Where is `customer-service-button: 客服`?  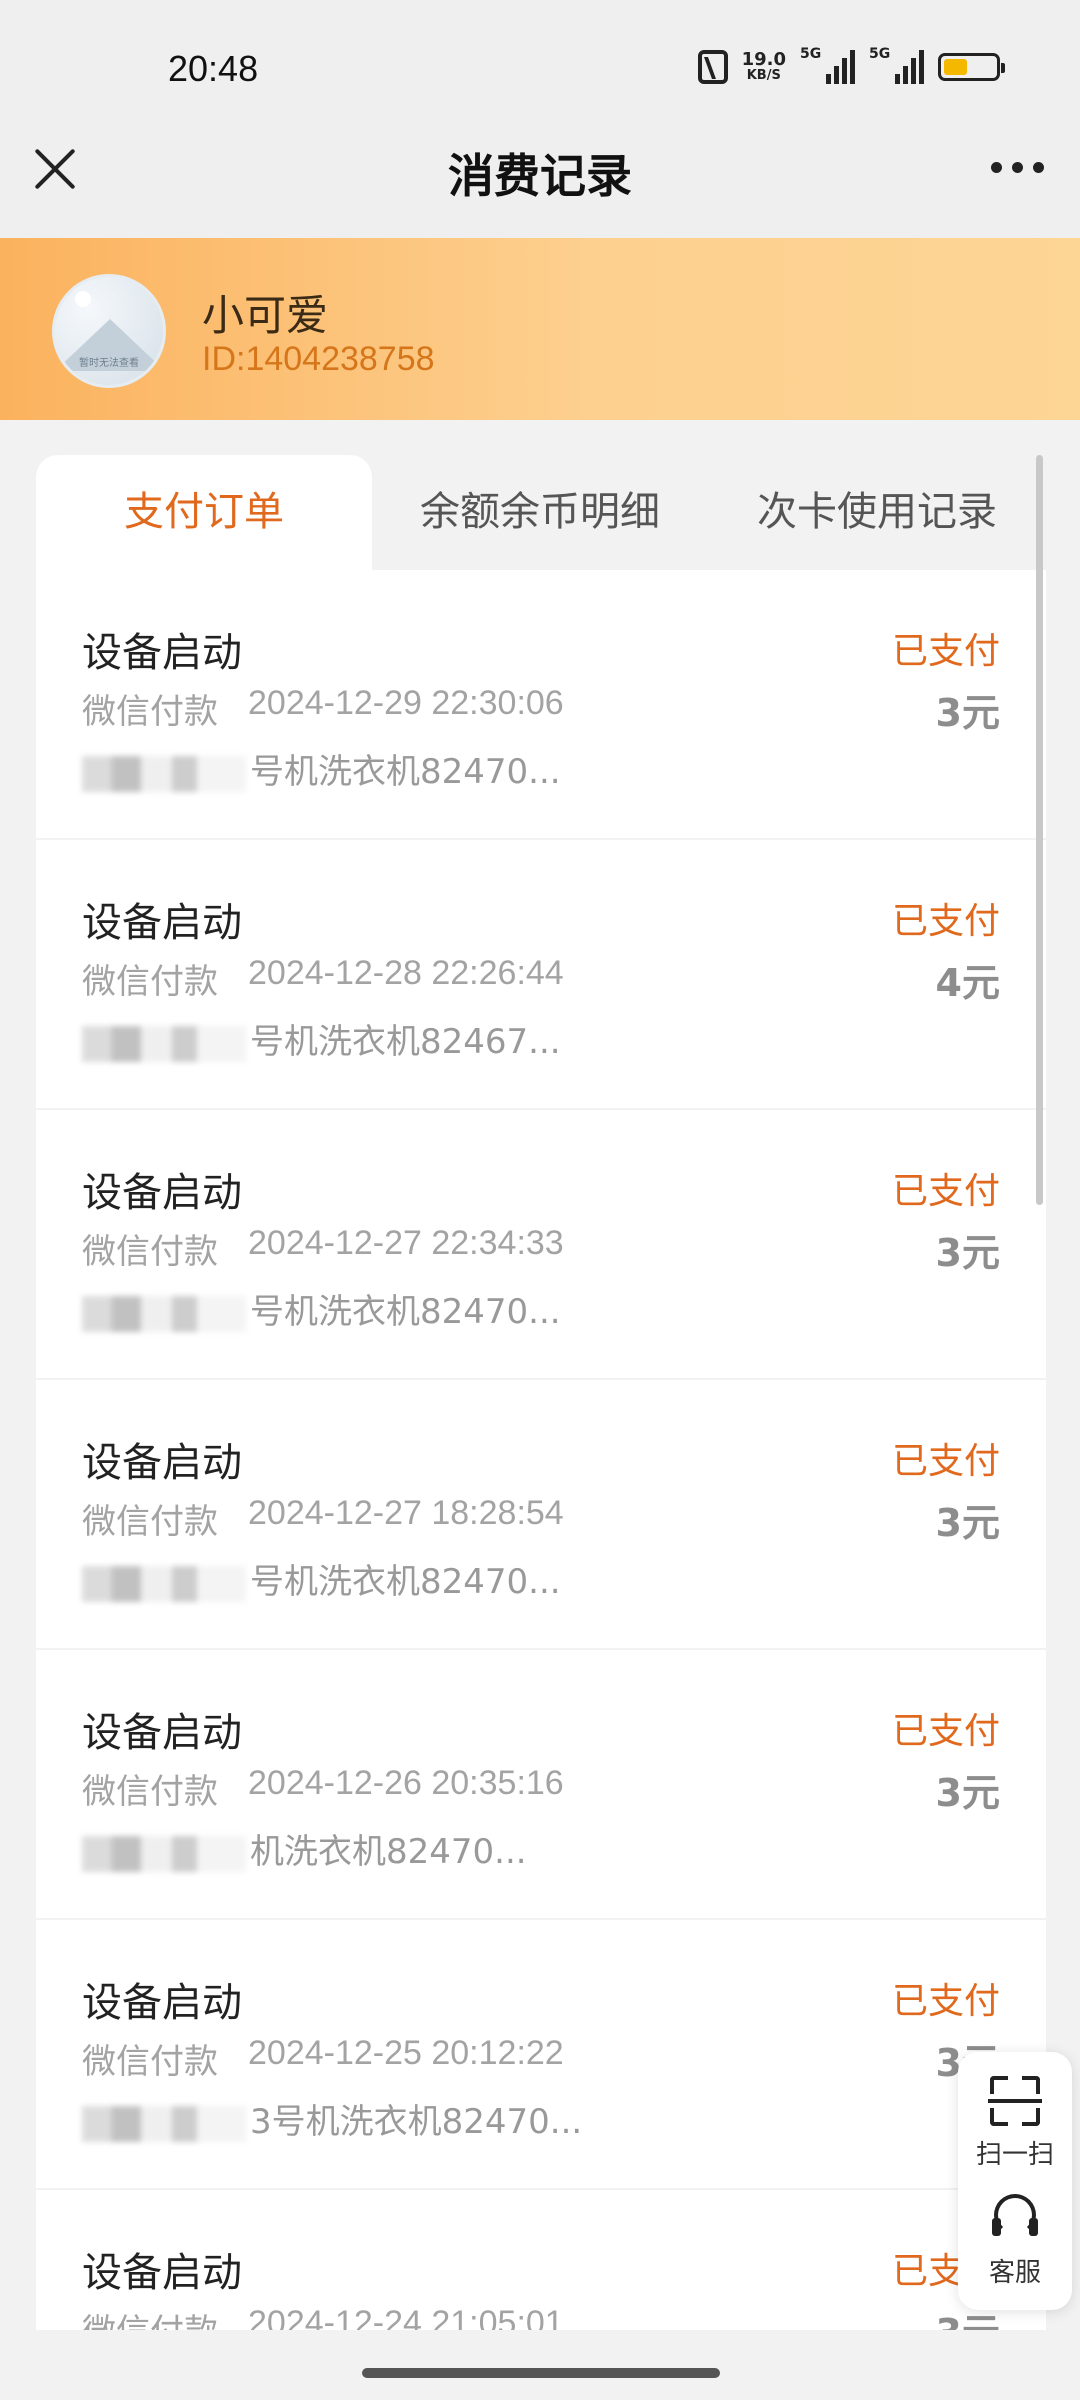
customer-service-button: 客服 is located at coordinates (1015, 2240).